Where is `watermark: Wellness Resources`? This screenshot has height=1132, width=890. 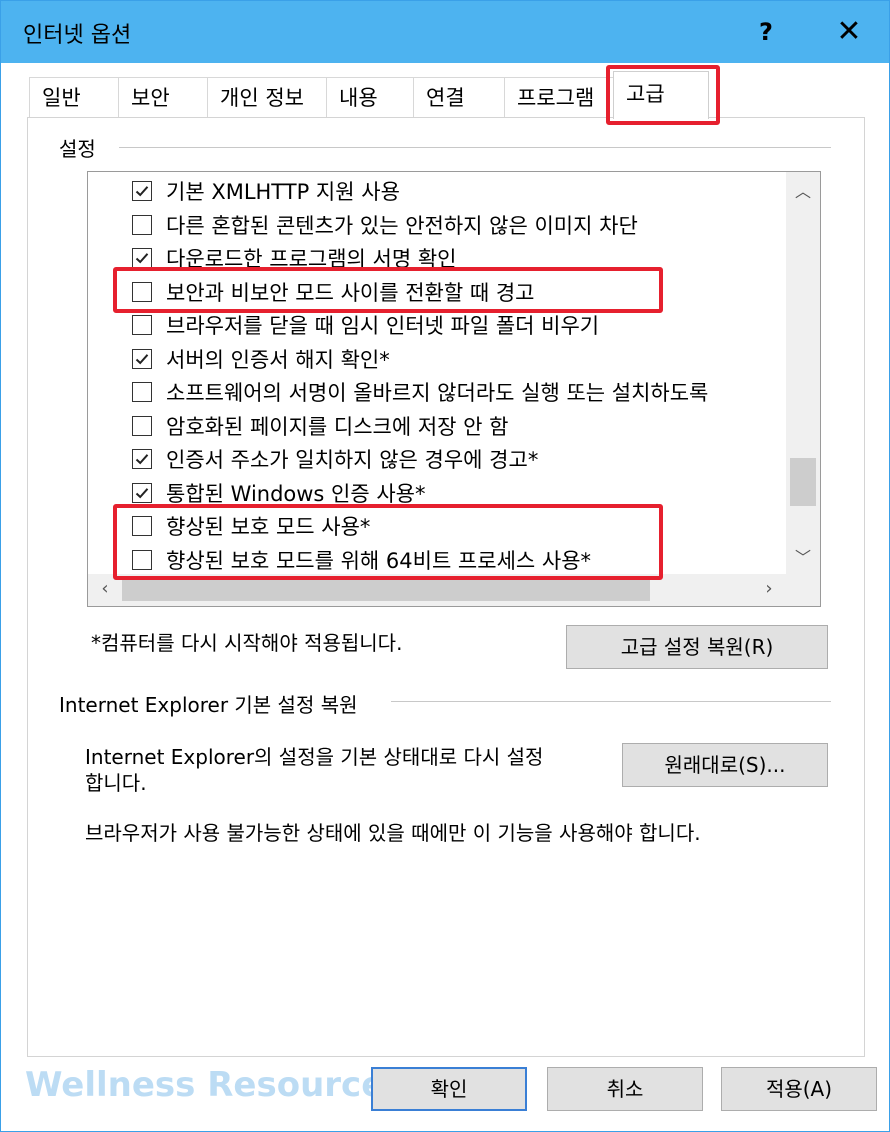
watermark: Wellness Resources is located at coordinates (215, 1085).